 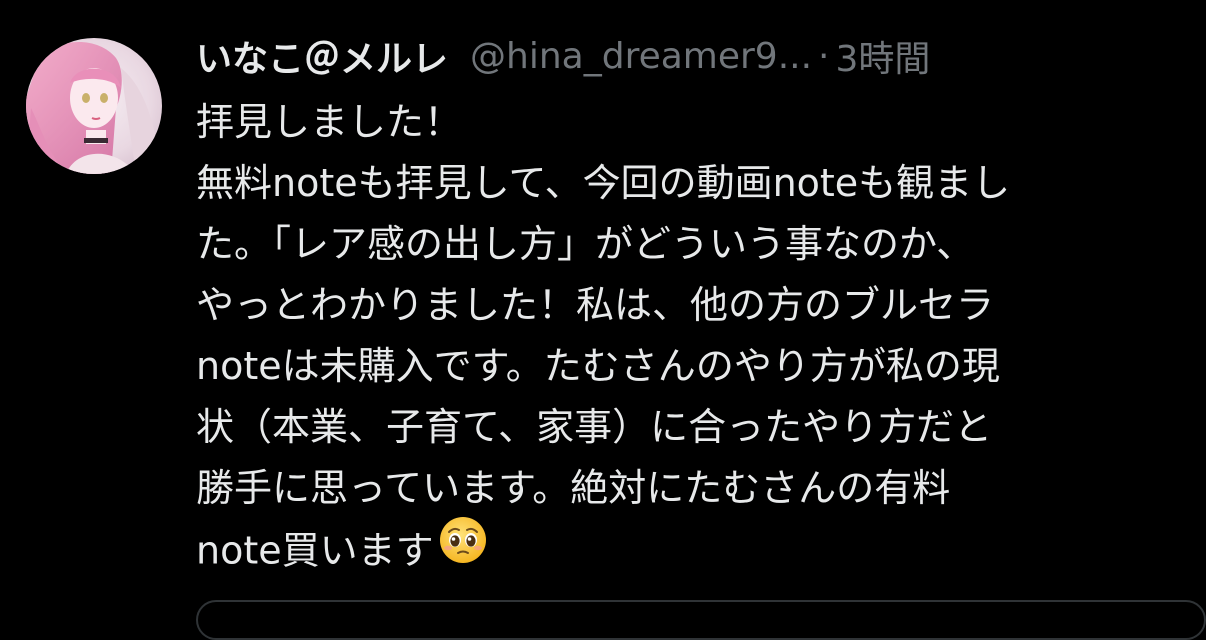 I want to click on pleading-face-emoji, so click(x=463, y=549).